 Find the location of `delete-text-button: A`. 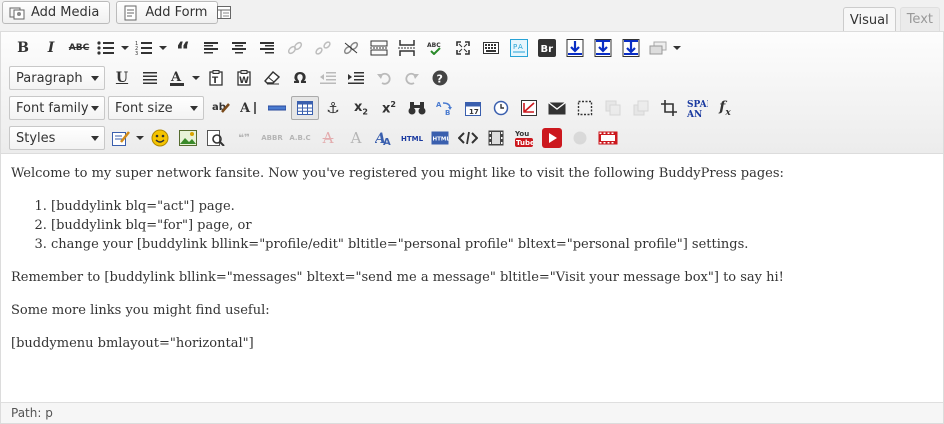

delete-text-button: A is located at coordinates (328, 138).